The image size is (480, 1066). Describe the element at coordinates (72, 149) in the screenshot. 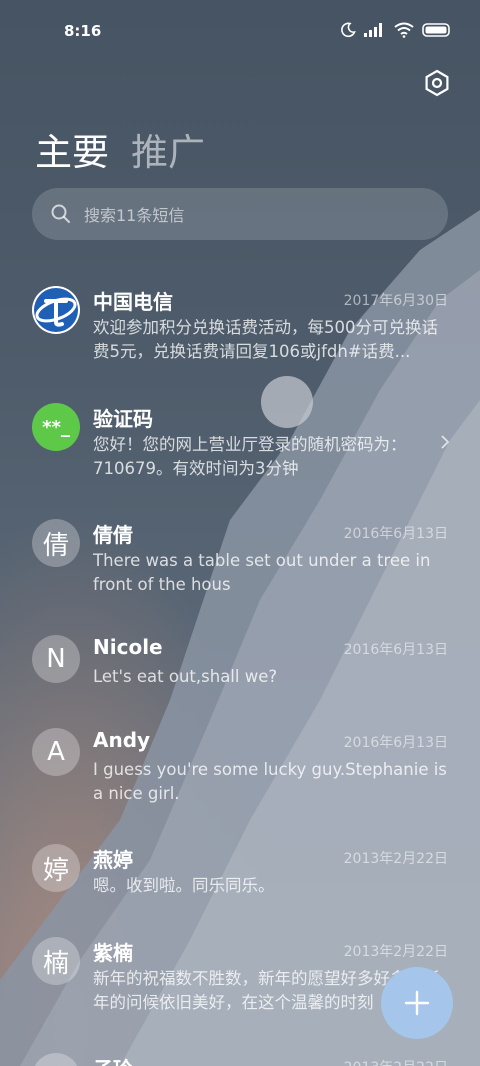

I see `tab-main: 主要` at that location.